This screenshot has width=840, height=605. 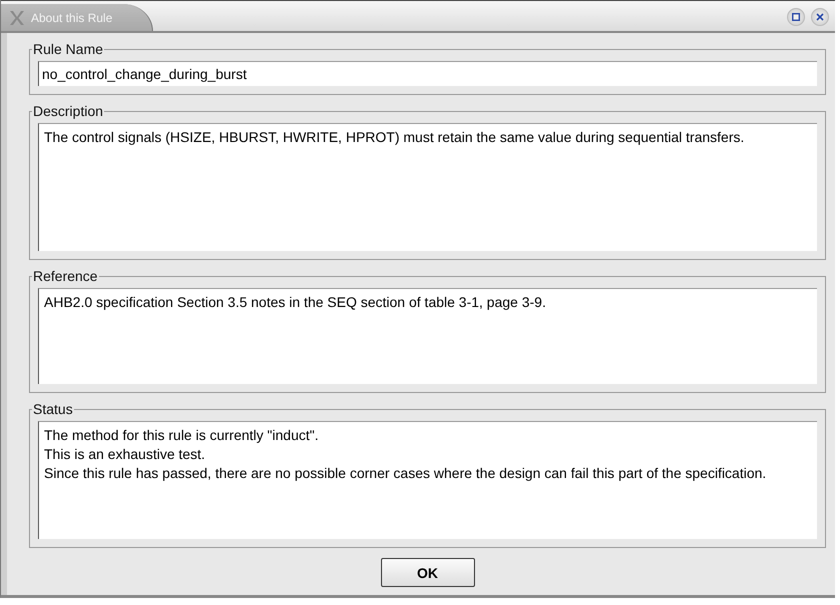 I want to click on maximize-icon, so click(x=796, y=17).